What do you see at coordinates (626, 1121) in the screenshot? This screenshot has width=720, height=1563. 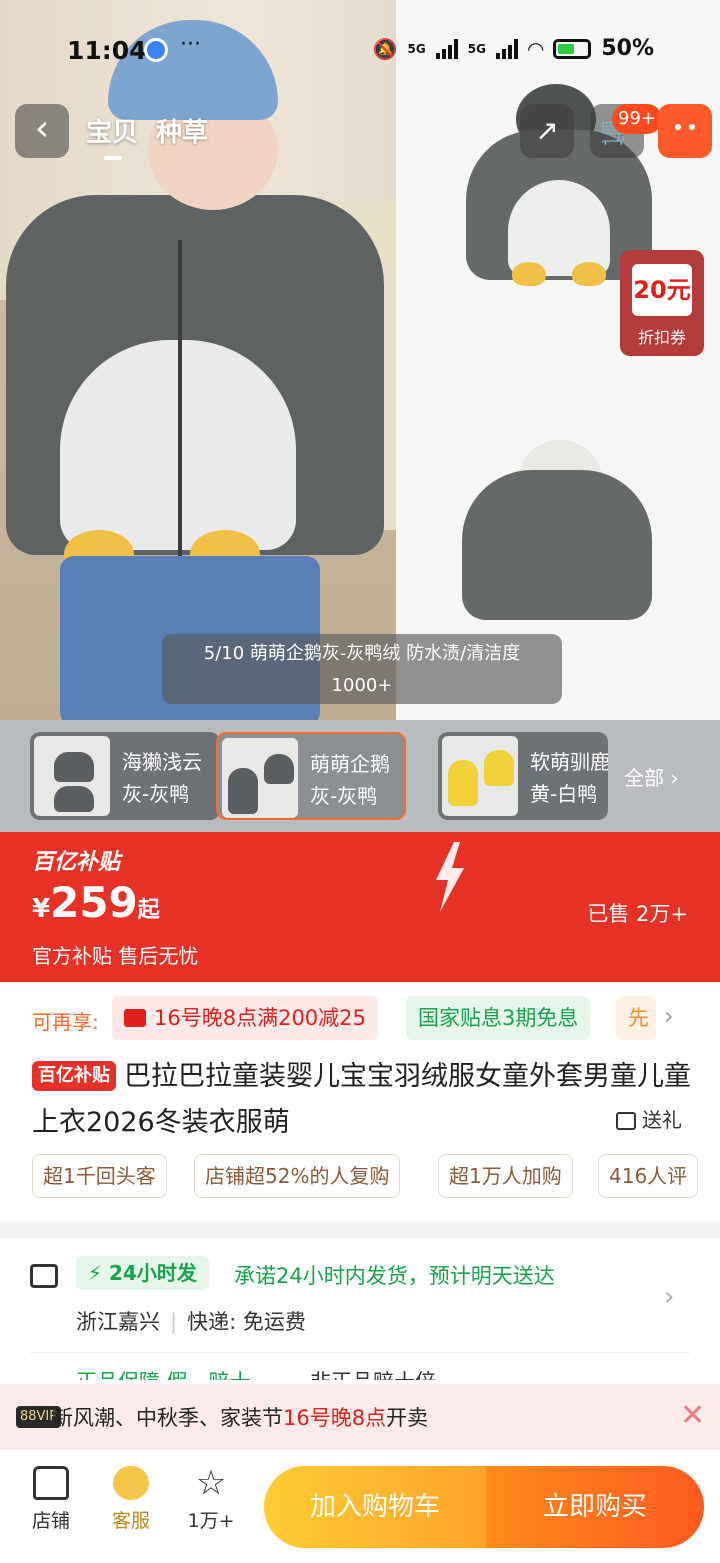 I see `gift-icon` at bounding box center [626, 1121].